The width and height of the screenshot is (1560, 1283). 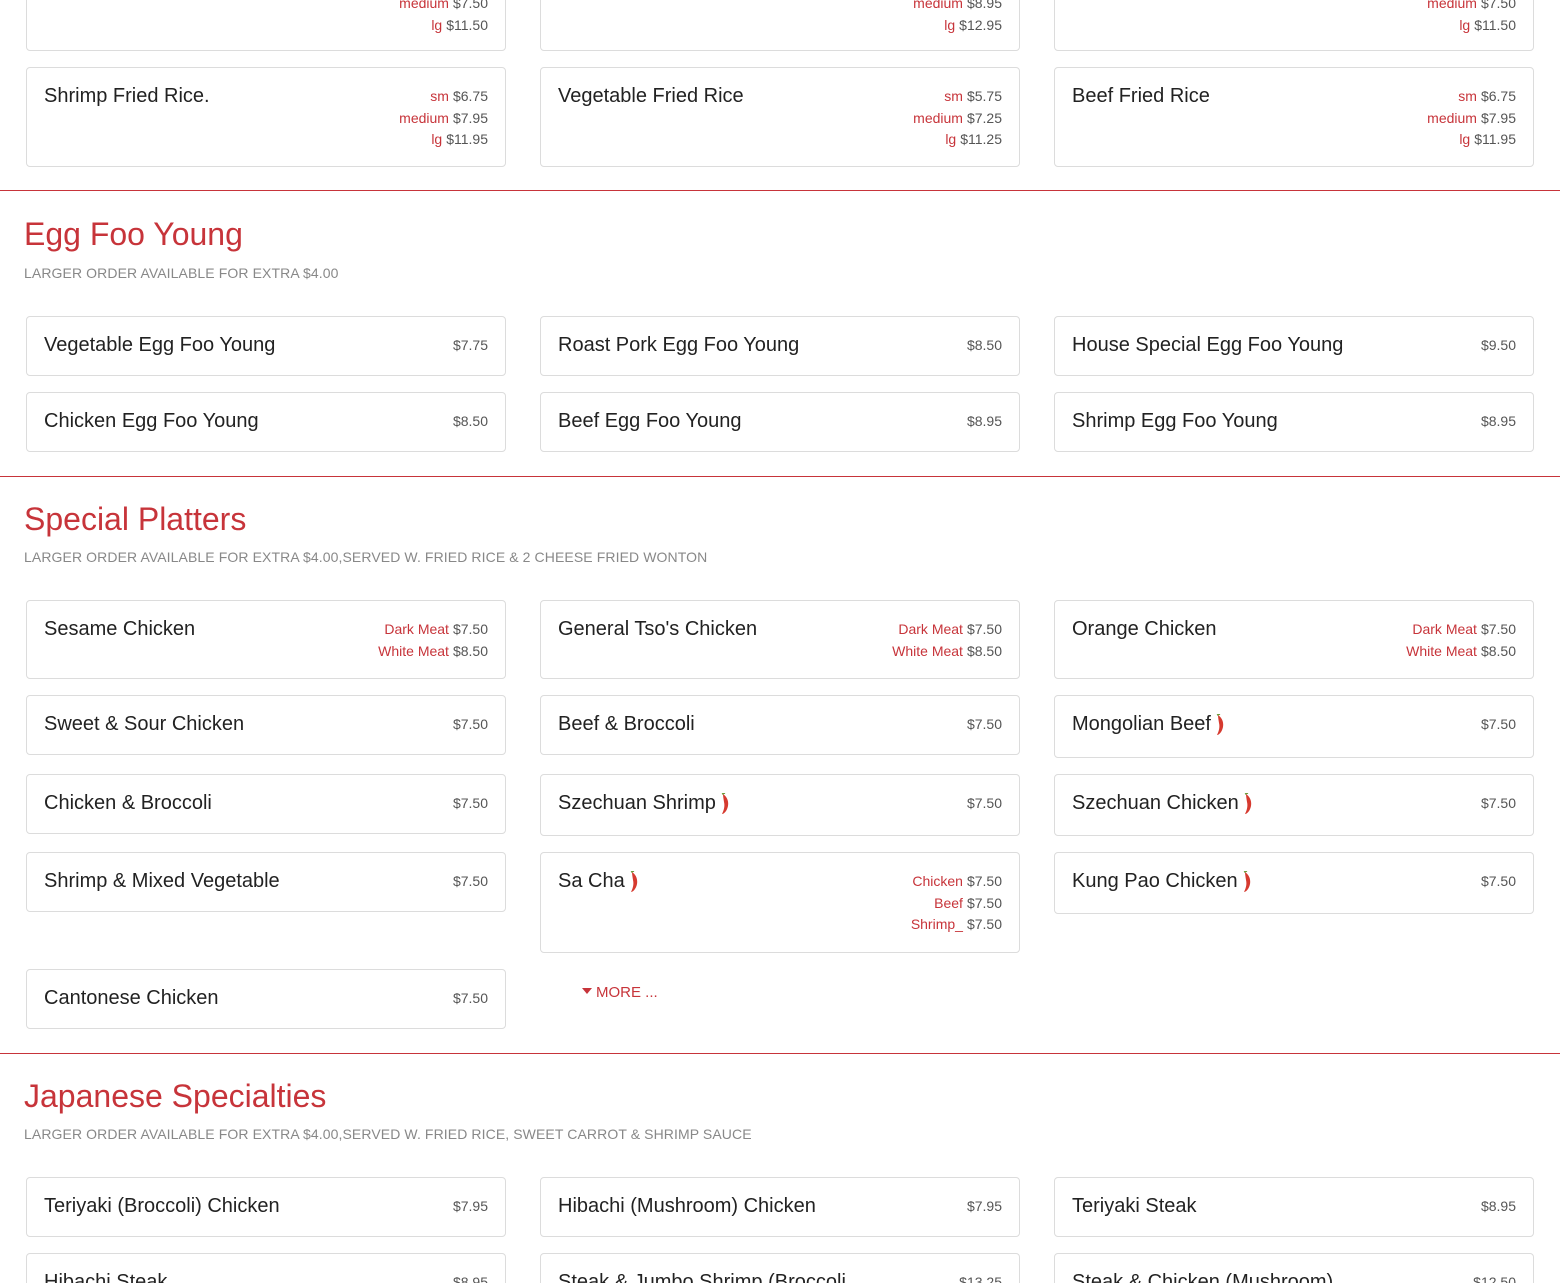 I want to click on item-name-wrap: Mongolian Beef, so click(x=1149, y=724).